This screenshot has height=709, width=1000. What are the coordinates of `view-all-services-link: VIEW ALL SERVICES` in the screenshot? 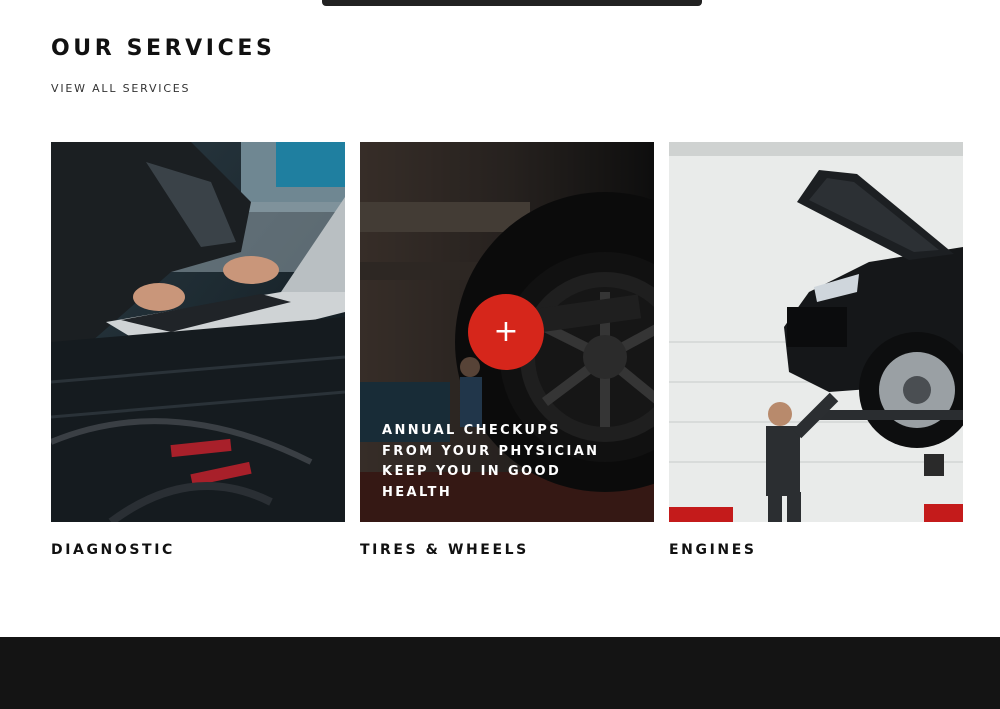 It's located at (120, 88).